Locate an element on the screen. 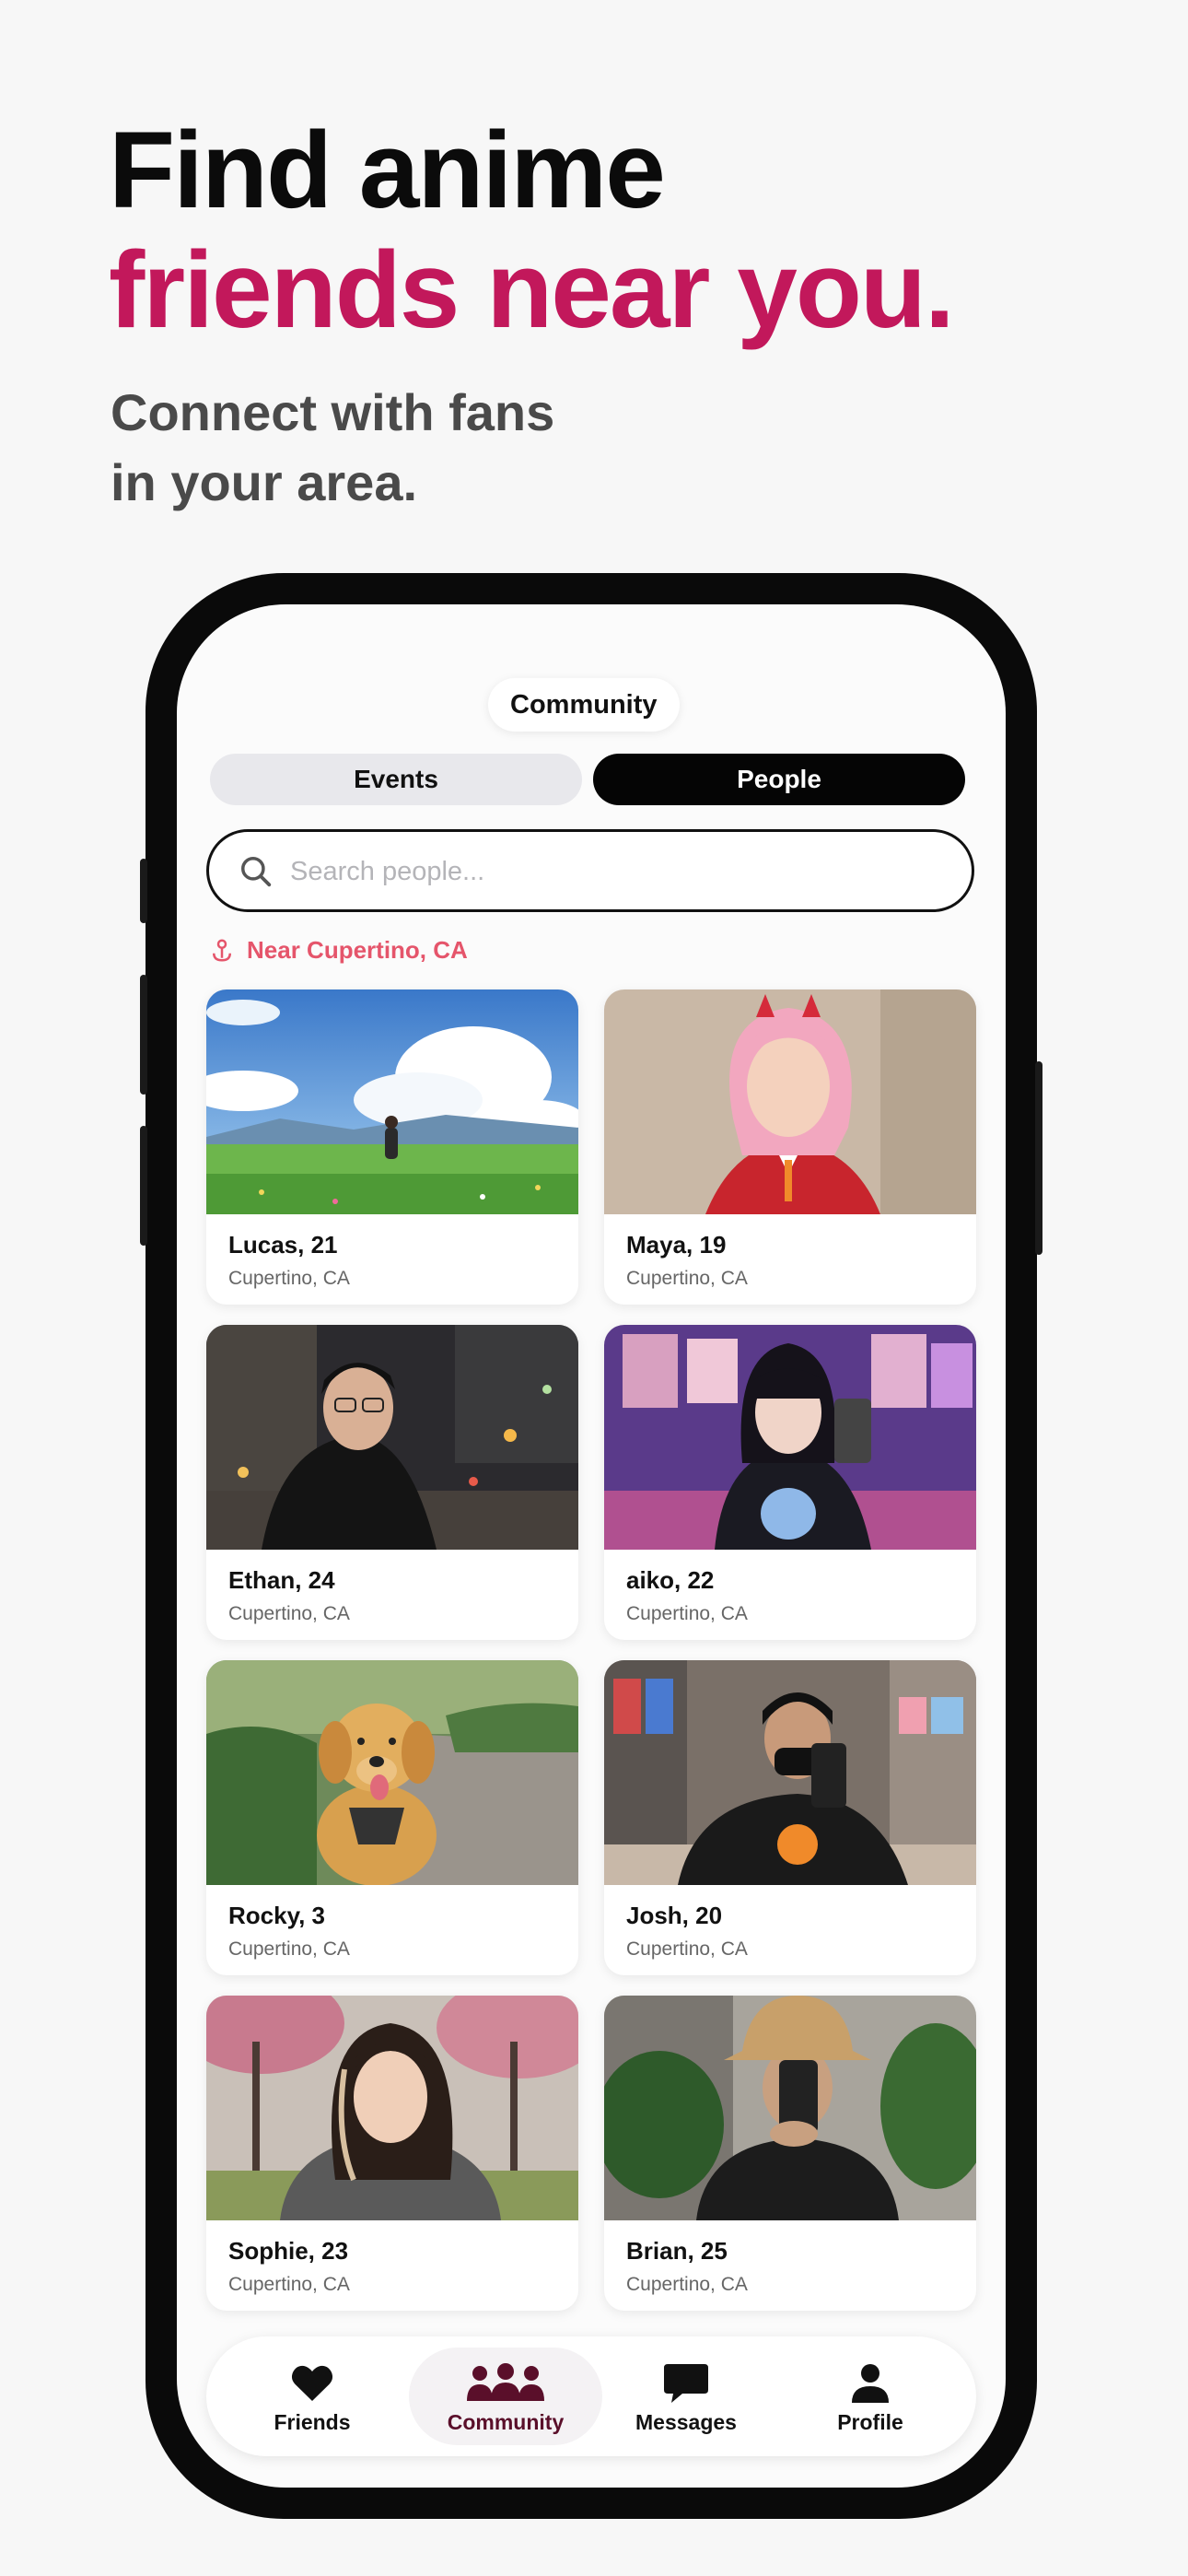  tab-profile: Profile is located at coordinates (870, 2396).